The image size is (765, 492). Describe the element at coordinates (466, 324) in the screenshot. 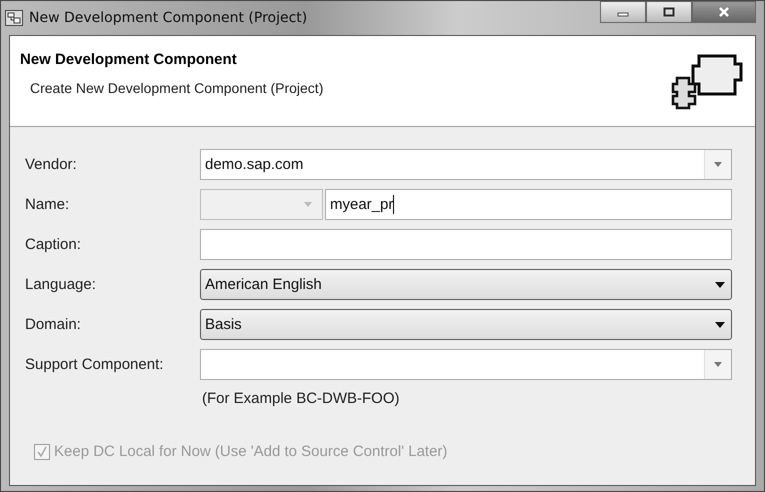

I see `dropdown: Basis` at that location.